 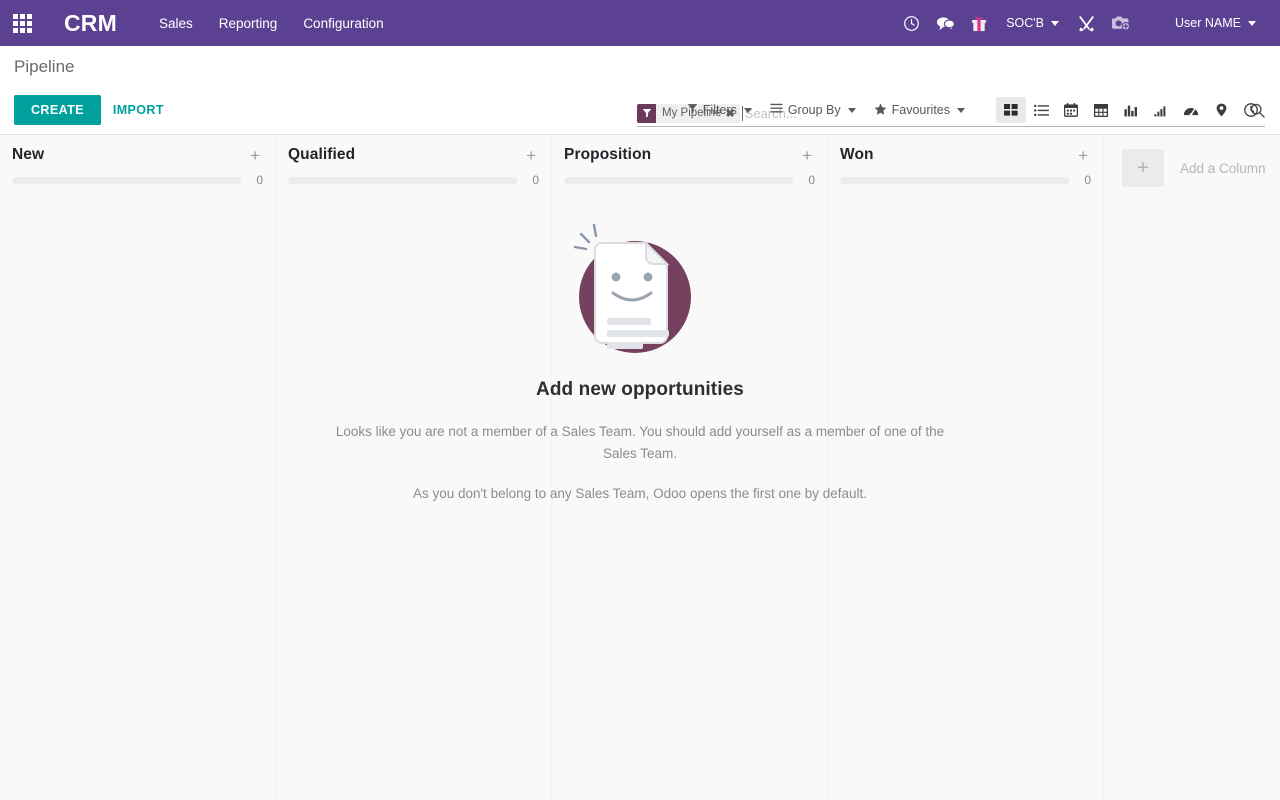 What do you see at coordinates (28, 154) in the screenshot?
I see `kanban-column-title: New` at bounding box center [28, 154].